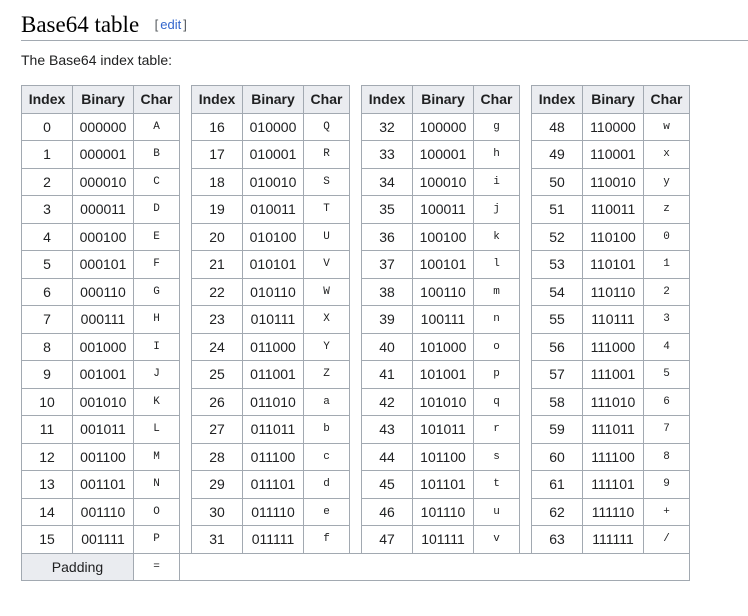  What do you see at coordinates (443, 346) in the screenshot?
I see `binary-cell: 101000` at bounding box center [443, 346].